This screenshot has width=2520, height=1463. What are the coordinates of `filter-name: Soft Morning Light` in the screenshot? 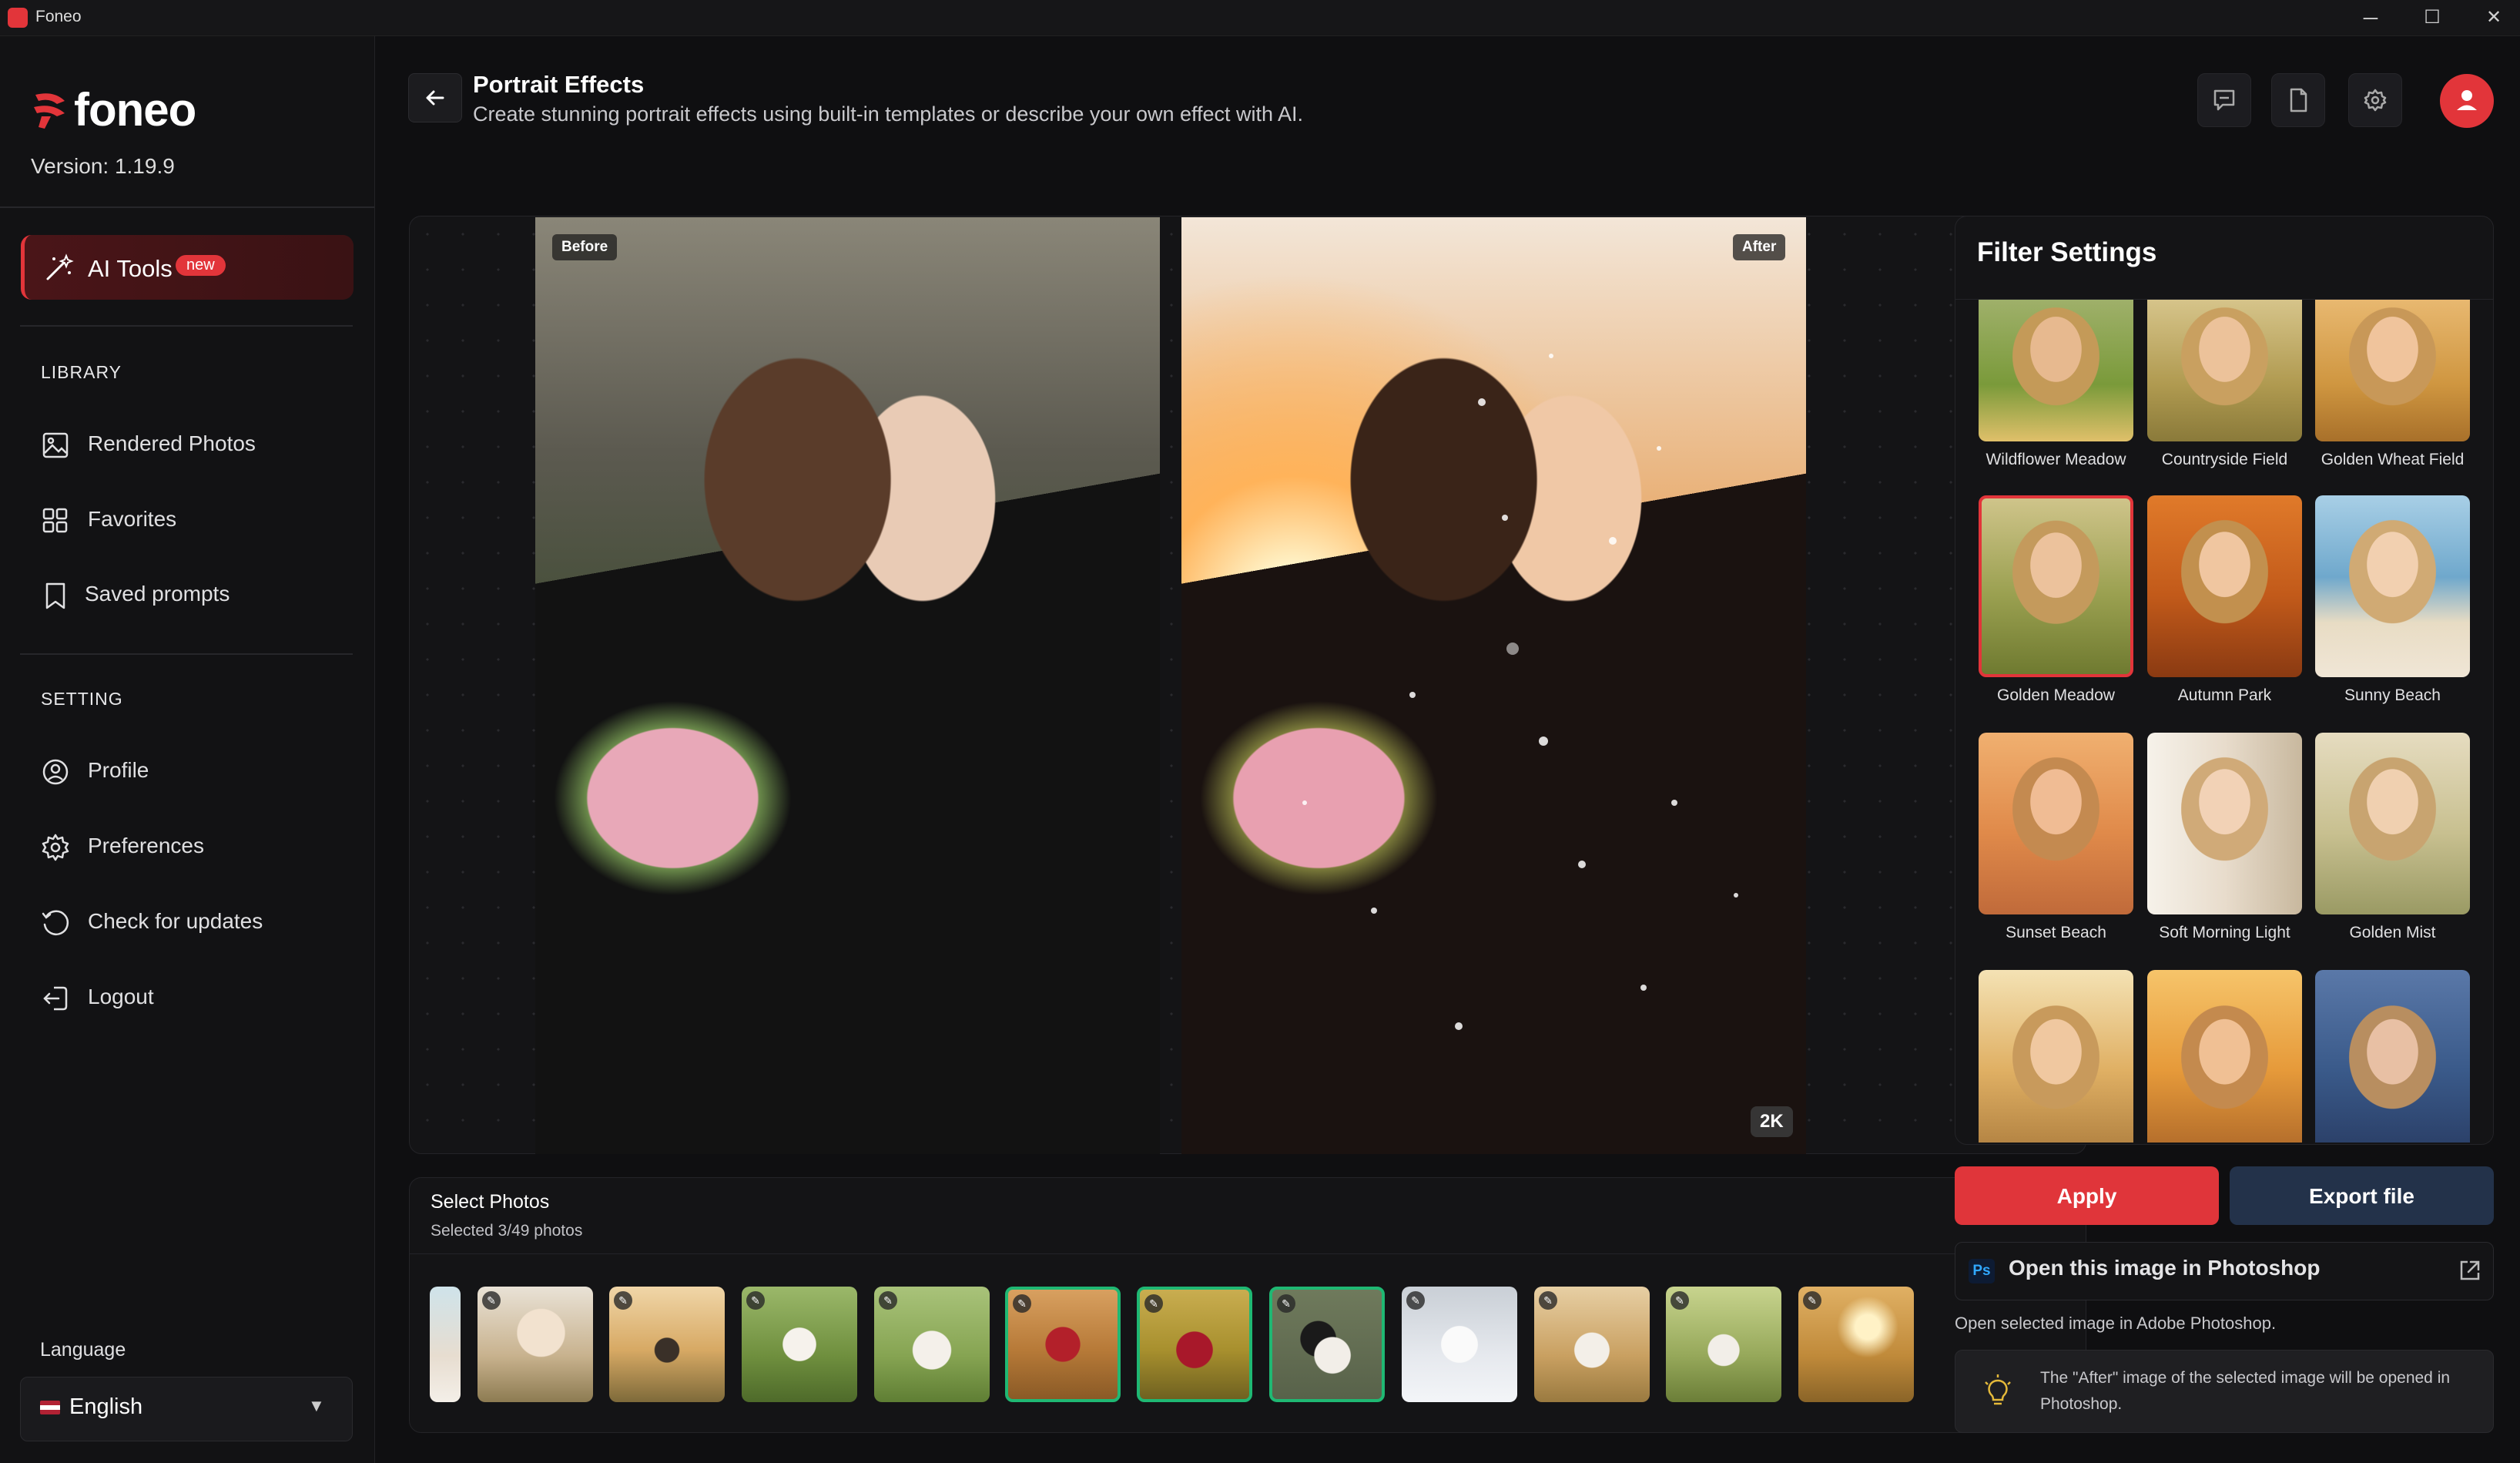 It's located at (2224, 932).